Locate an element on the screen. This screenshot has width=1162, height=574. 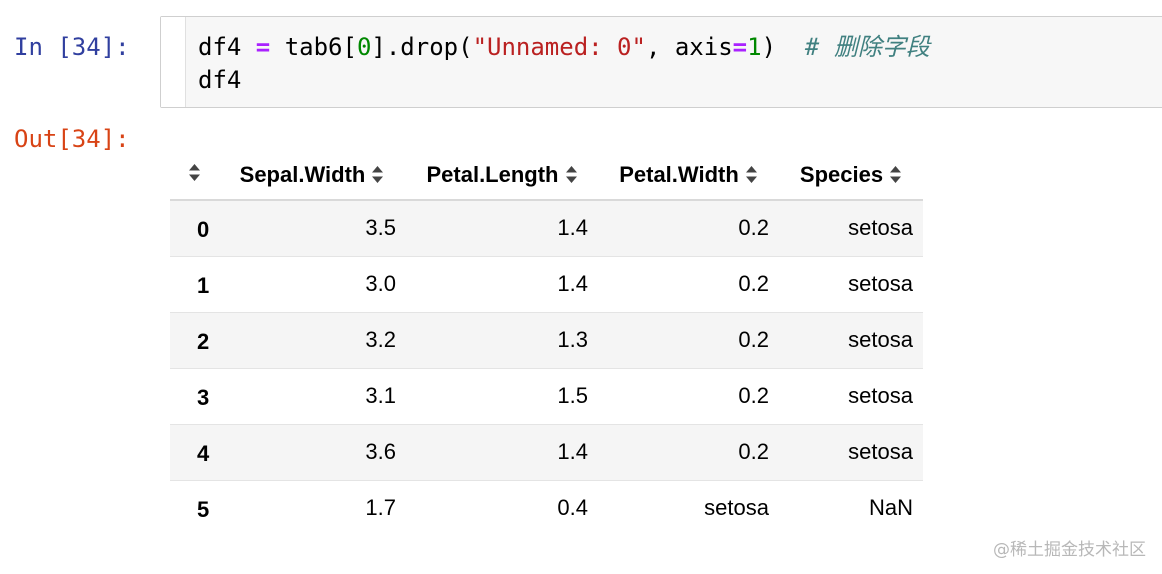
code-token-number: 1 is located at coordinates (754, 47).